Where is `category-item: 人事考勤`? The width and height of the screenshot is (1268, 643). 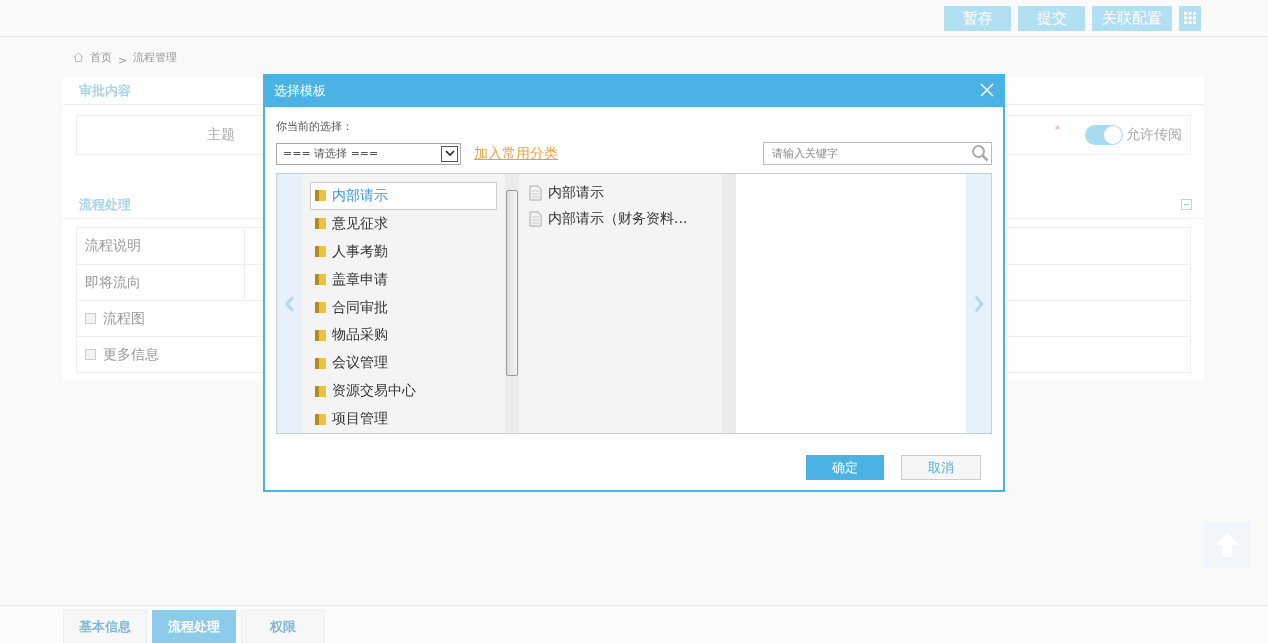 category-item: 人事考勤 is located at coordinates (403, 251).